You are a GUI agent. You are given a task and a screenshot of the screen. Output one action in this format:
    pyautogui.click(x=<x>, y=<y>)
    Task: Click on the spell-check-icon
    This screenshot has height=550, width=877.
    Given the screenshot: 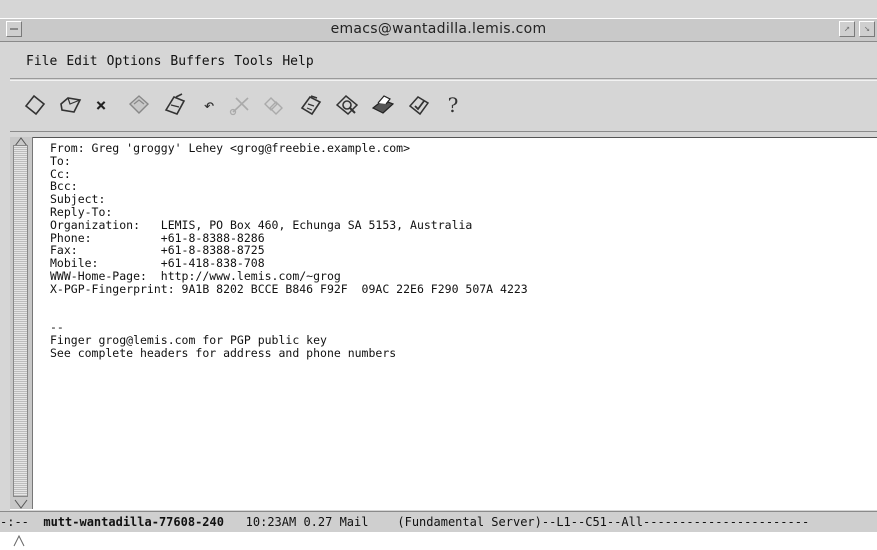 What is the action you would take?
    pyautogui.click(x=419, y=105)
    